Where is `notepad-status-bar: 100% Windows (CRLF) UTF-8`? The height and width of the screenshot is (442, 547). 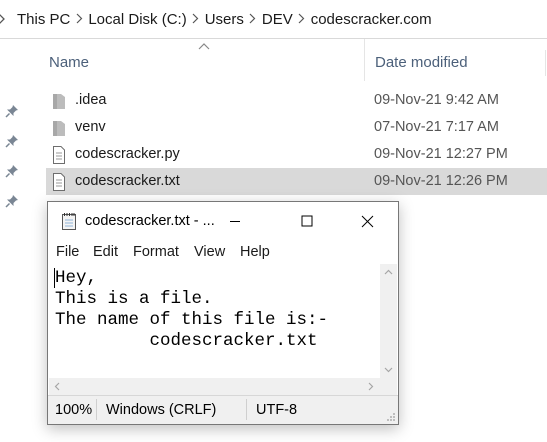
notepad-status-bar: 100% Windows (CRLF) UTF-8 is located at coordinates (223, 409).